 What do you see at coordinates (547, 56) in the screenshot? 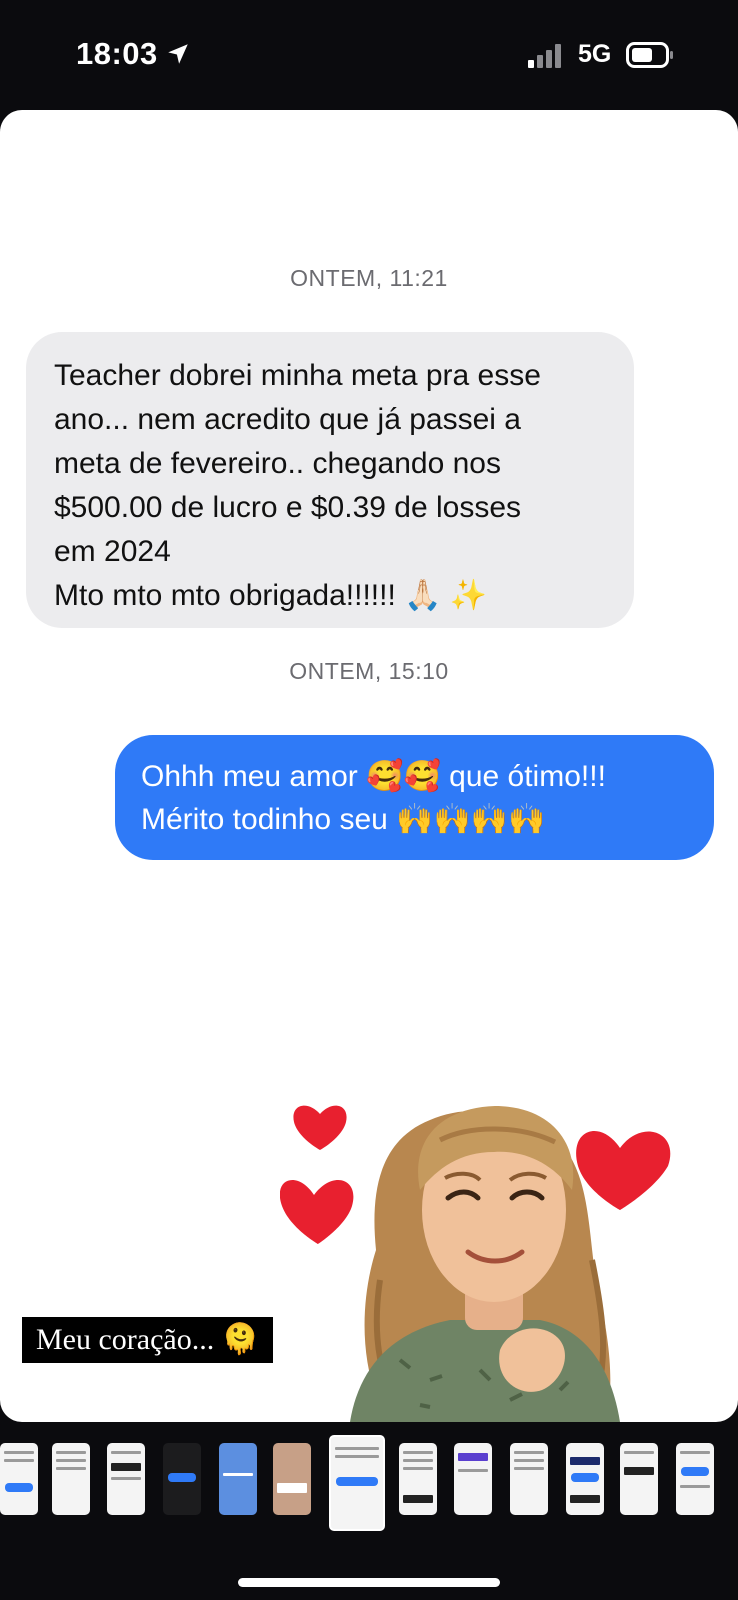
I see `signal-strength-icon` at bounding box center [547, 56].